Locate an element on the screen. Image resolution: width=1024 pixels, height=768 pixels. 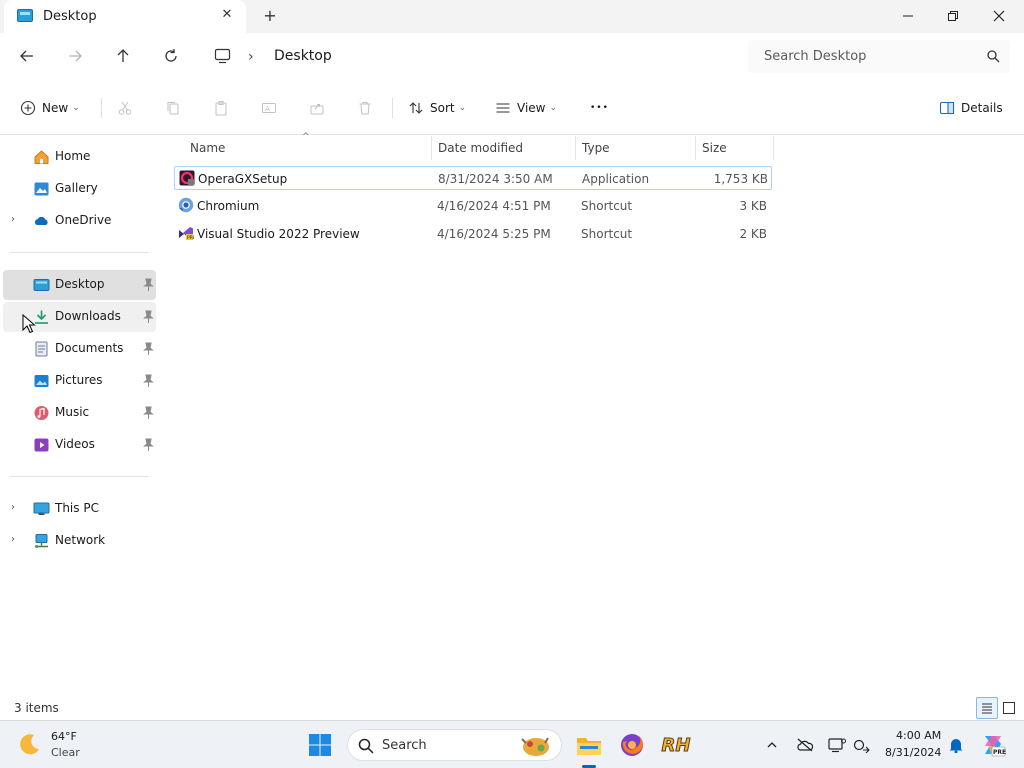
network-status-icon is located at coordinates (861, 746).